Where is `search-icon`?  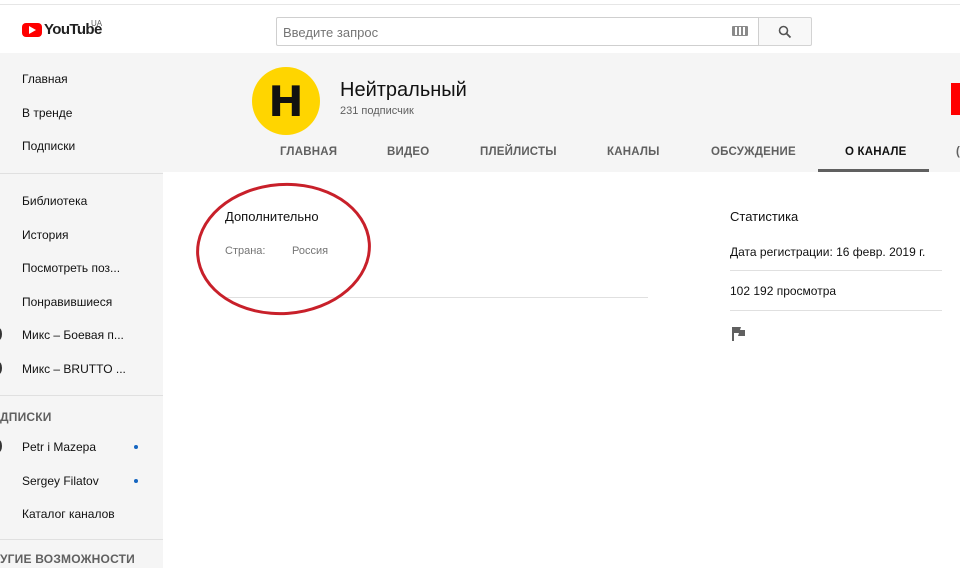
search-icon is located at coordinates (785, 32).